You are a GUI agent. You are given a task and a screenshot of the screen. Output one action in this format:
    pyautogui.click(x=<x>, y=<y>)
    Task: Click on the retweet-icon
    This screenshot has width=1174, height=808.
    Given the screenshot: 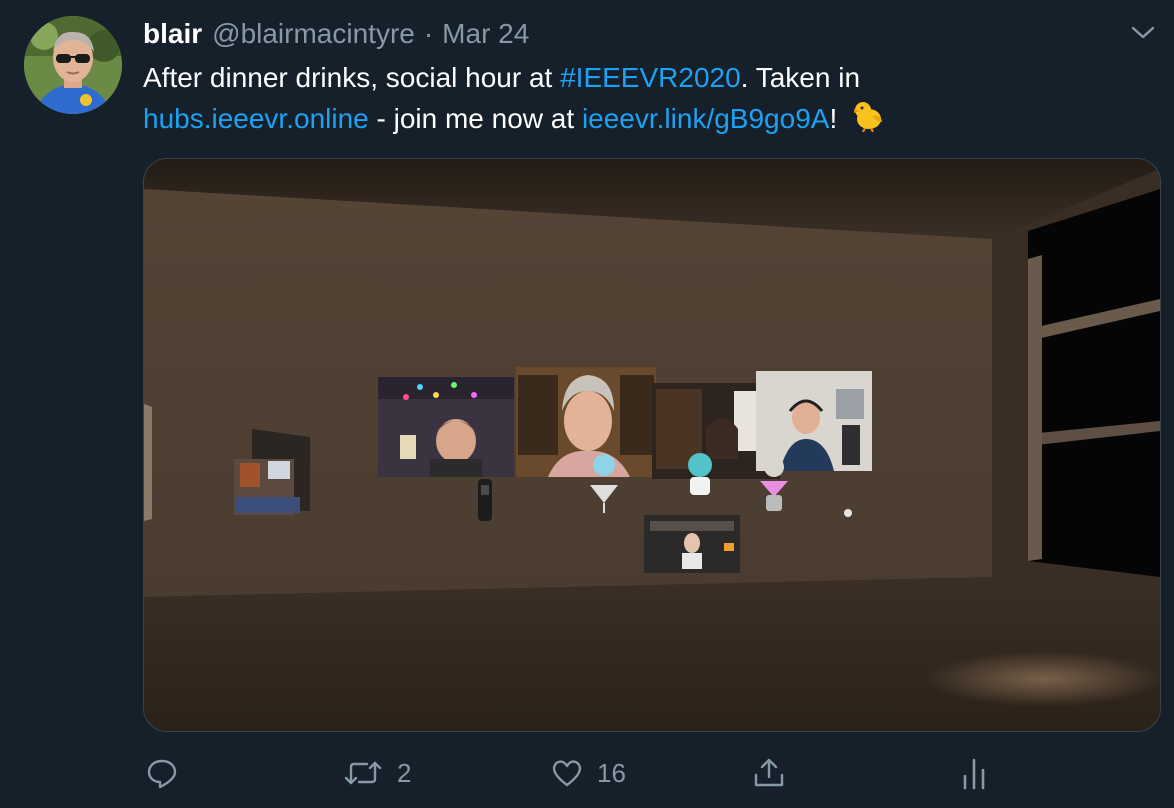 What is the action you would take?
    pyautogui.click(x=363, y=773)
    